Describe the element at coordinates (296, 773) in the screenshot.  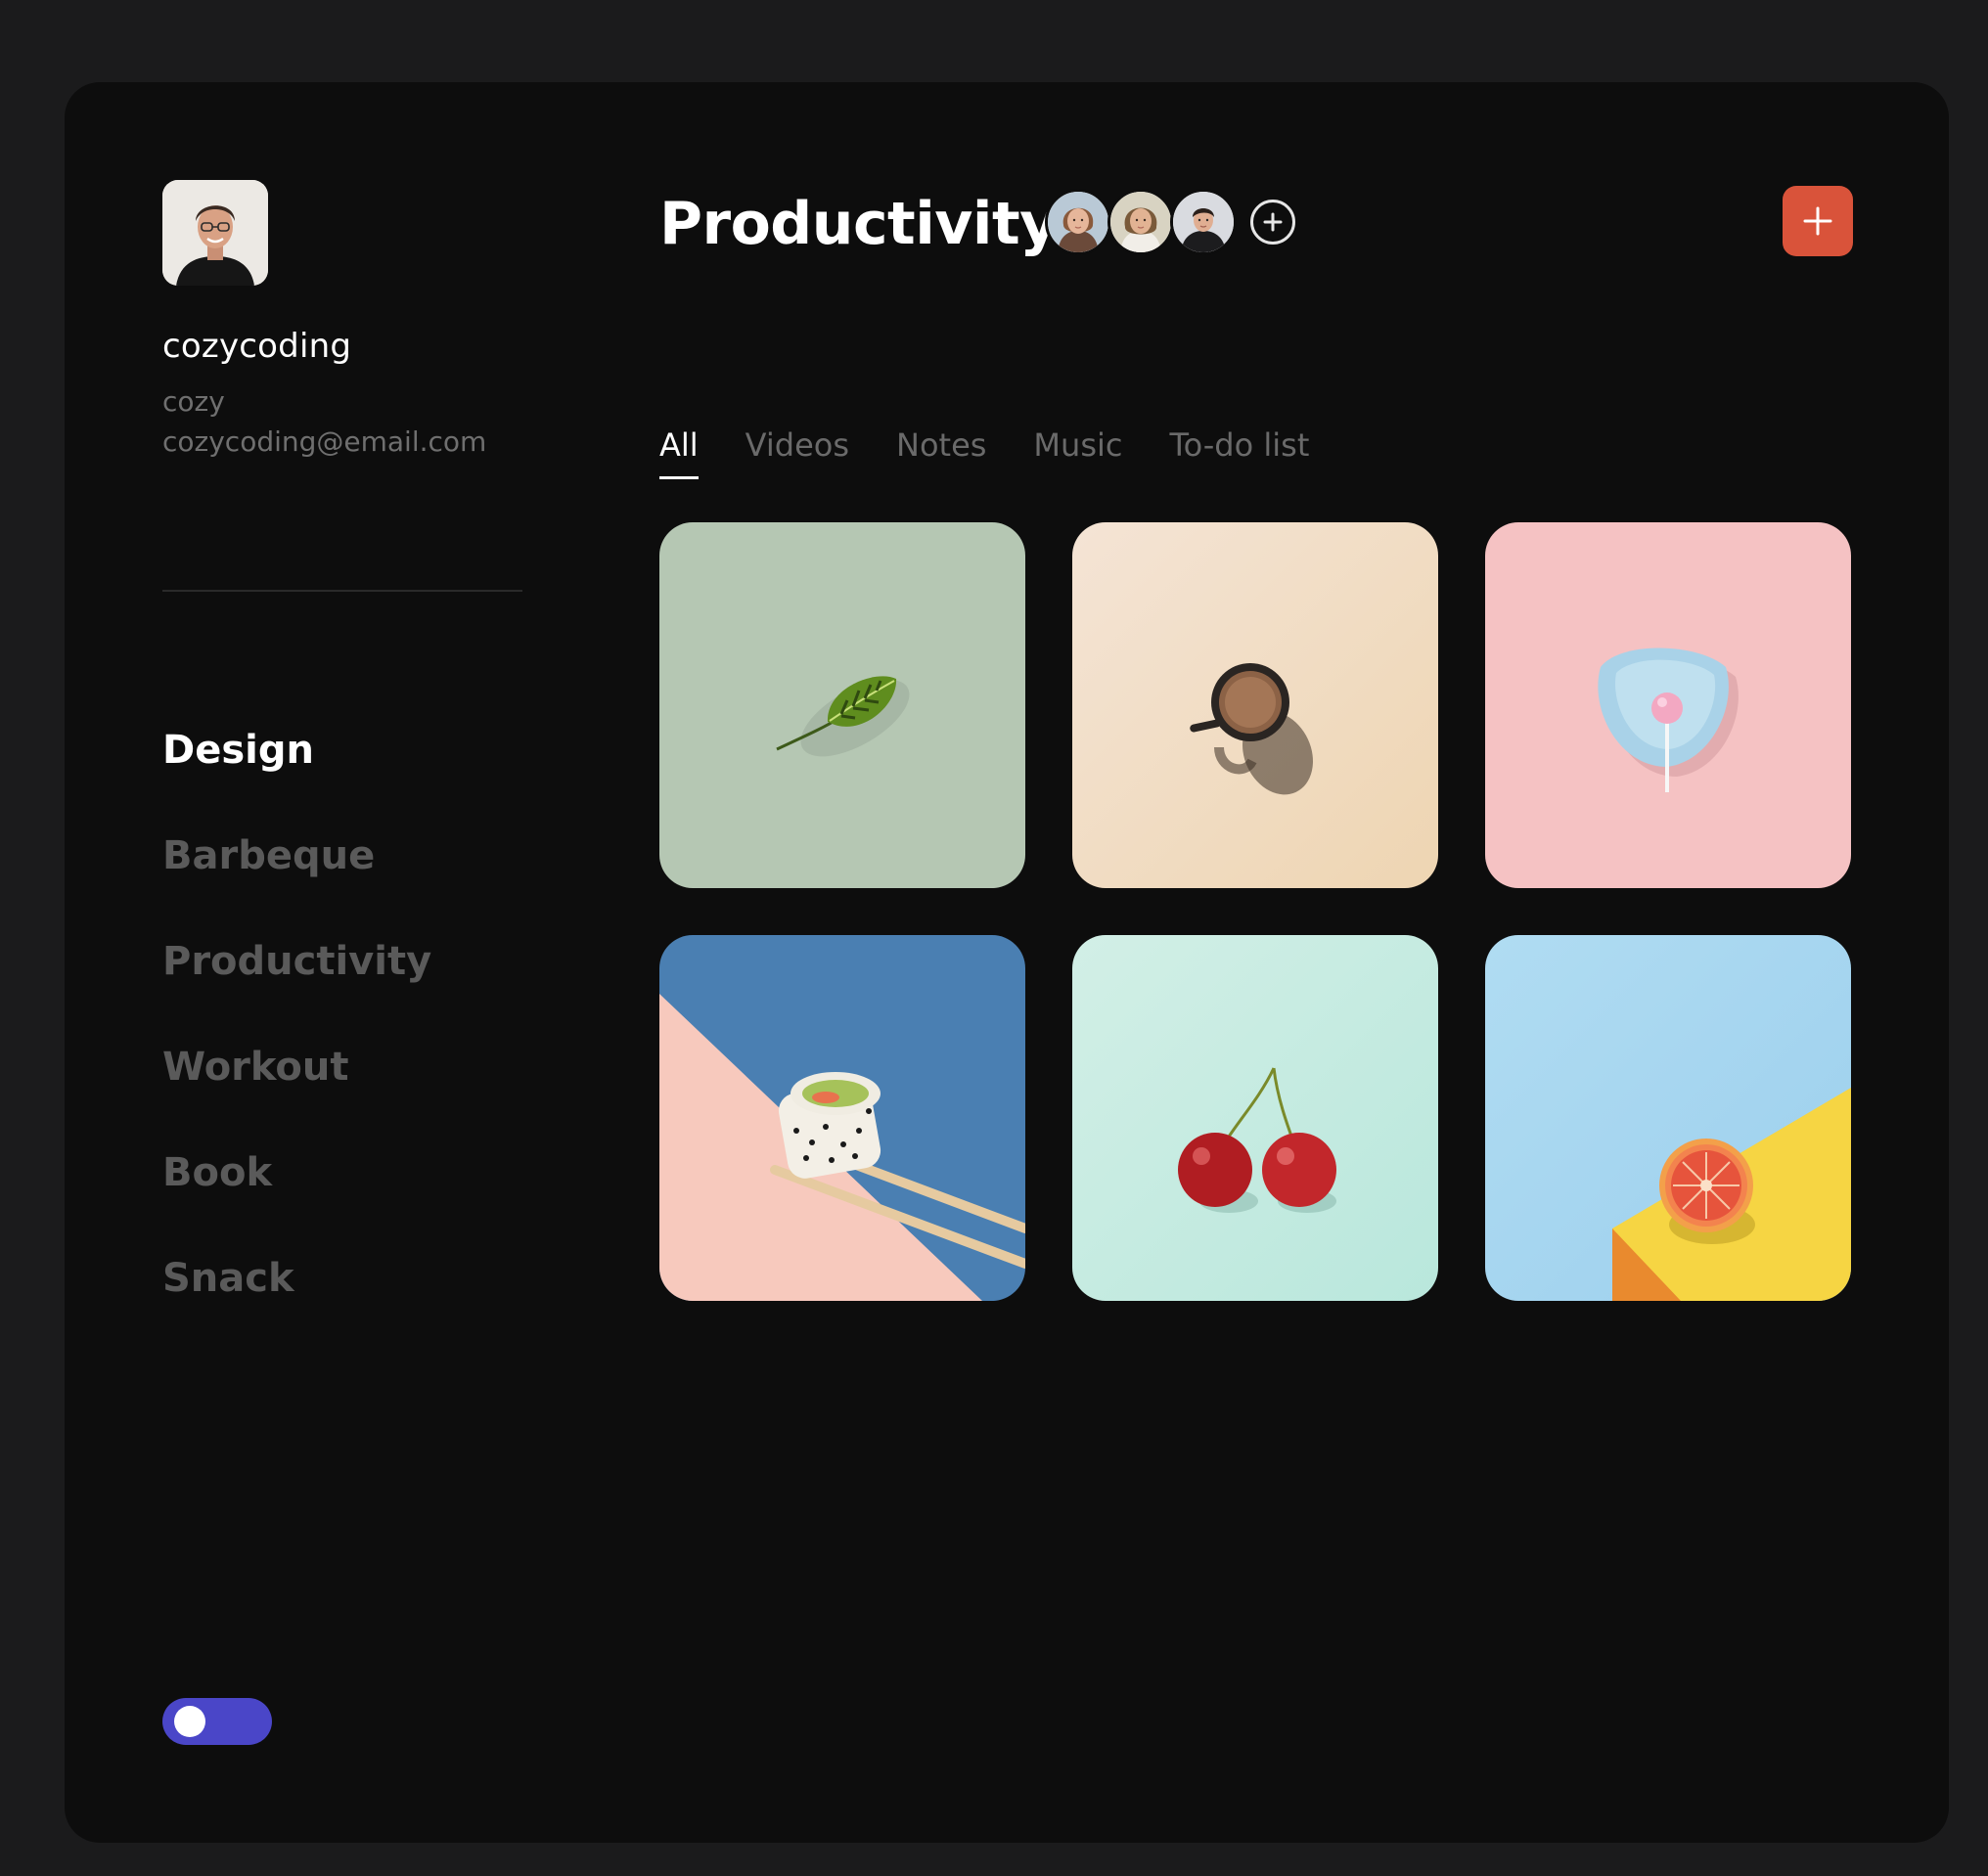
I see `nav-item-design: Design` at that location.